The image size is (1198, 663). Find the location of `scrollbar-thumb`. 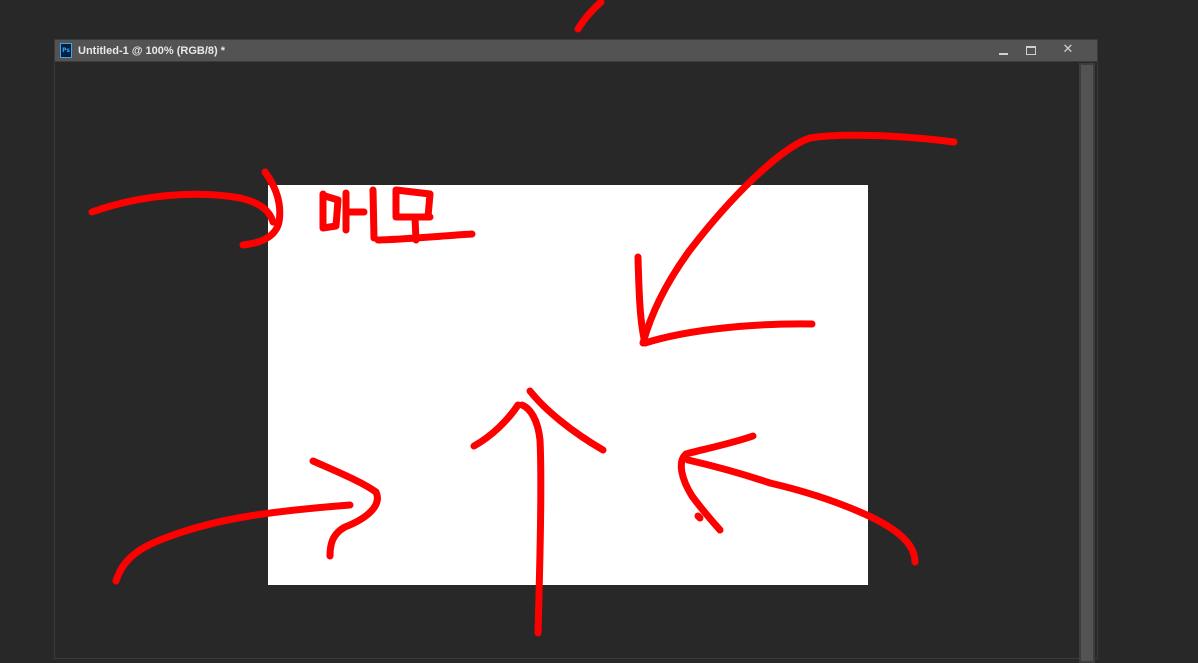

scrollbar-thumb is located at coordinates (1087, 363).